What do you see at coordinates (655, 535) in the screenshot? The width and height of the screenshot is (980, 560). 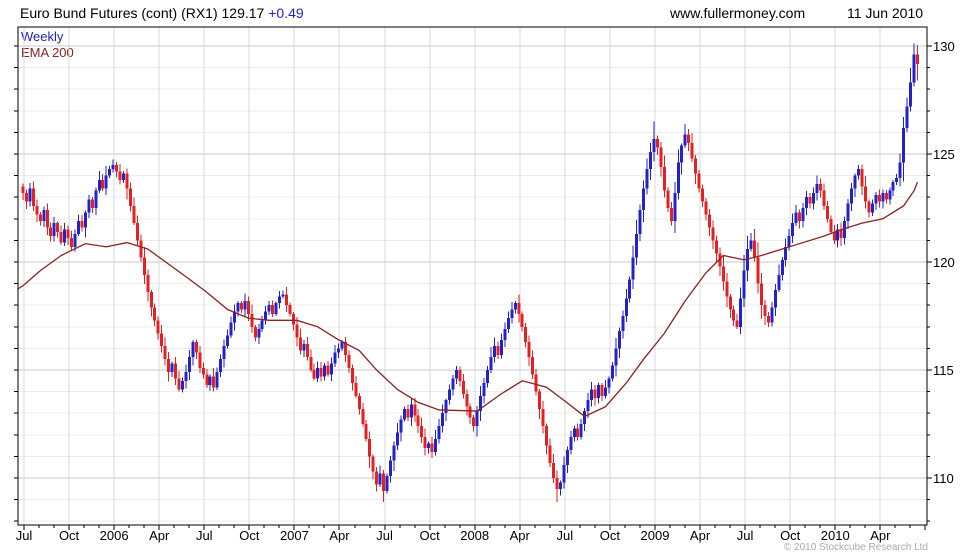 I see `x-axis-label: 2009` at bounding box center [655, 535].